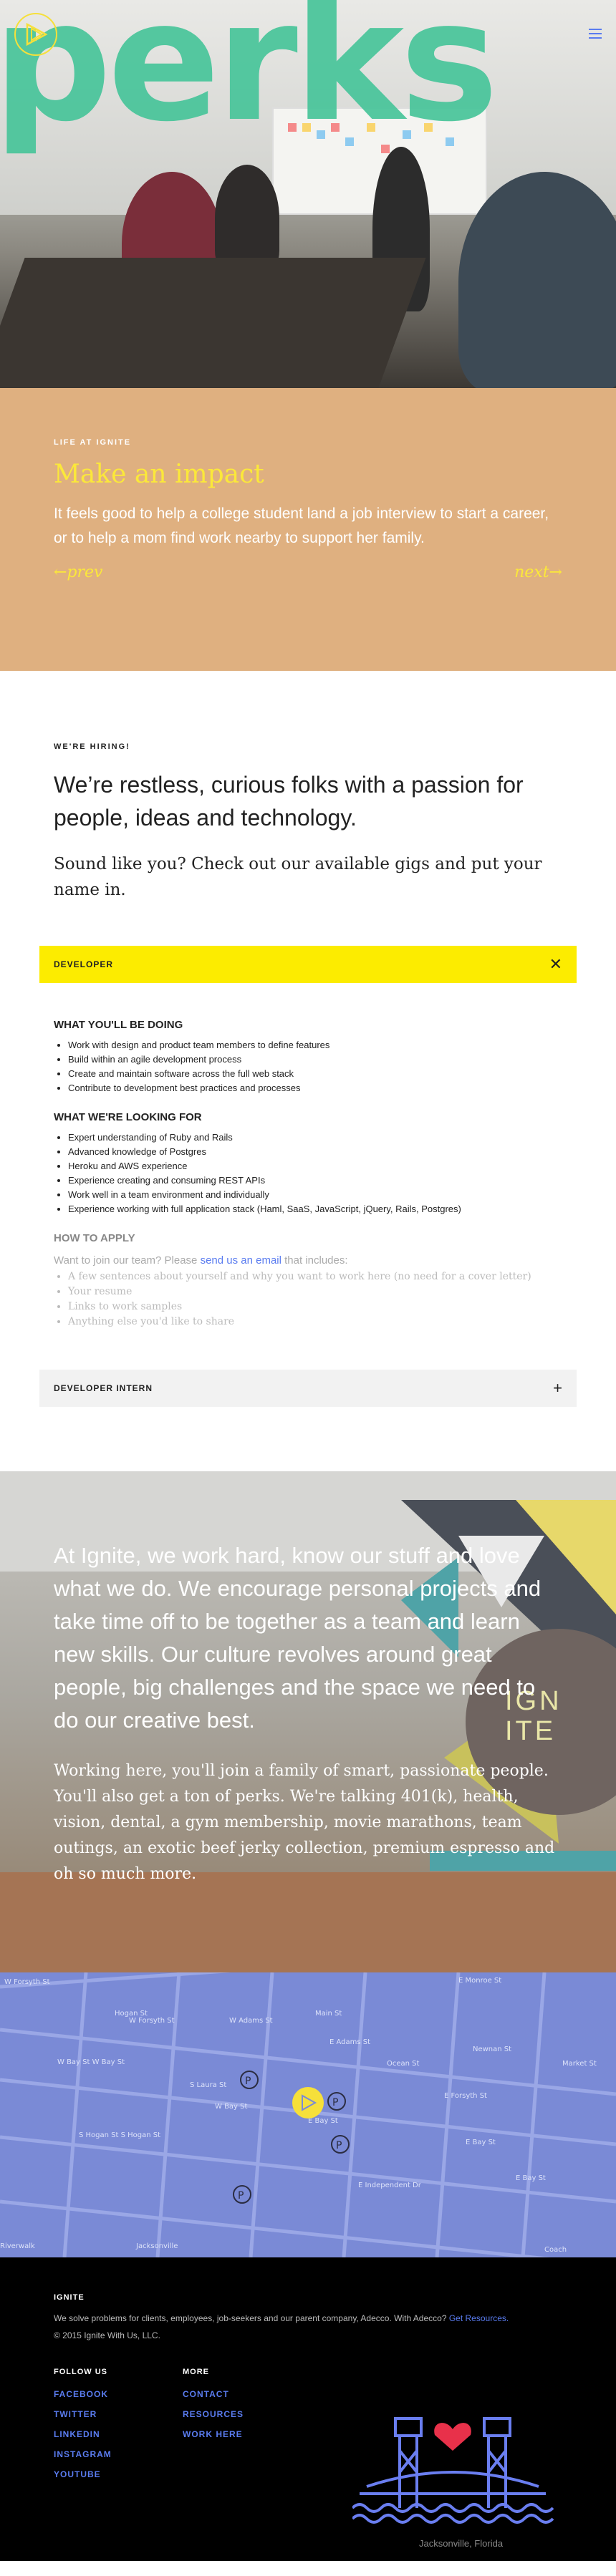 The image size is (616, 2576). What do you see at coordinates (208, 2085) in the screenshot?
I see `street-label: S Laura St` at bounding box center [208, 2085].